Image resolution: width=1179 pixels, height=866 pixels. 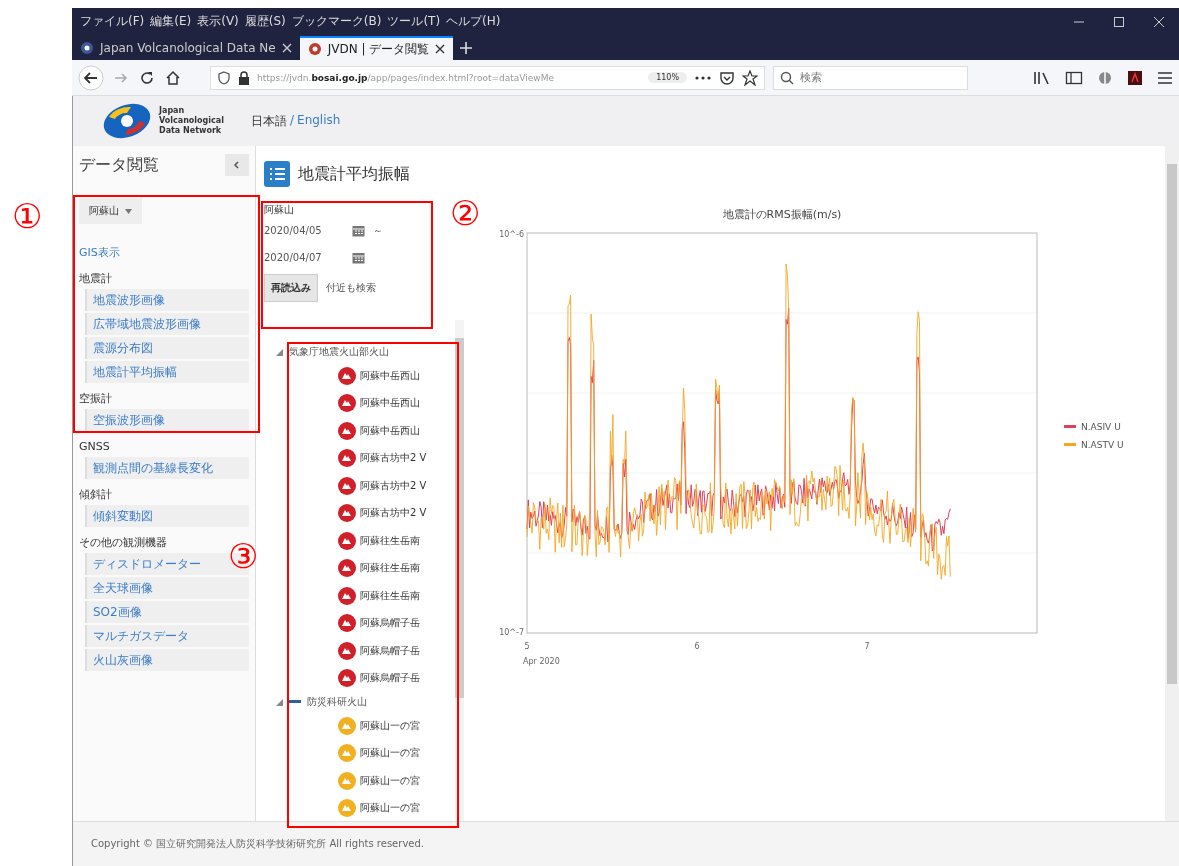 What do you see at coordinates (167, 372) in the screenshot?
I see `menu-item: 地震計平均振幅` at bounding box center [167, 372].